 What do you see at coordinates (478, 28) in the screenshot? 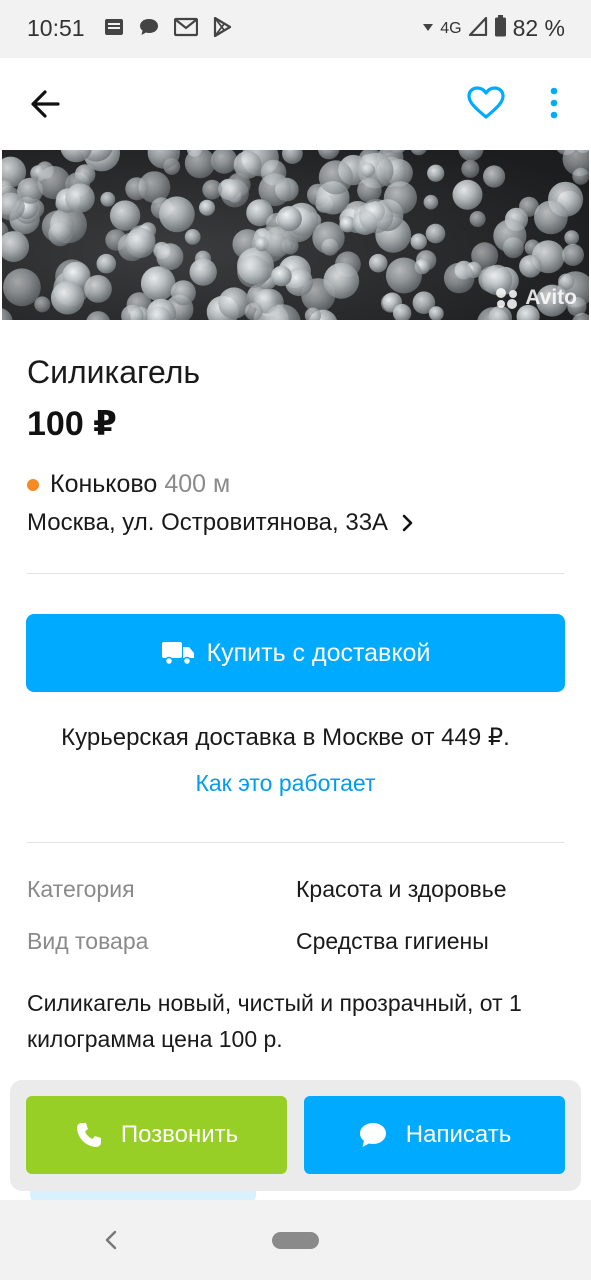
I see `signal-icon` at bounding box center [478, 28].